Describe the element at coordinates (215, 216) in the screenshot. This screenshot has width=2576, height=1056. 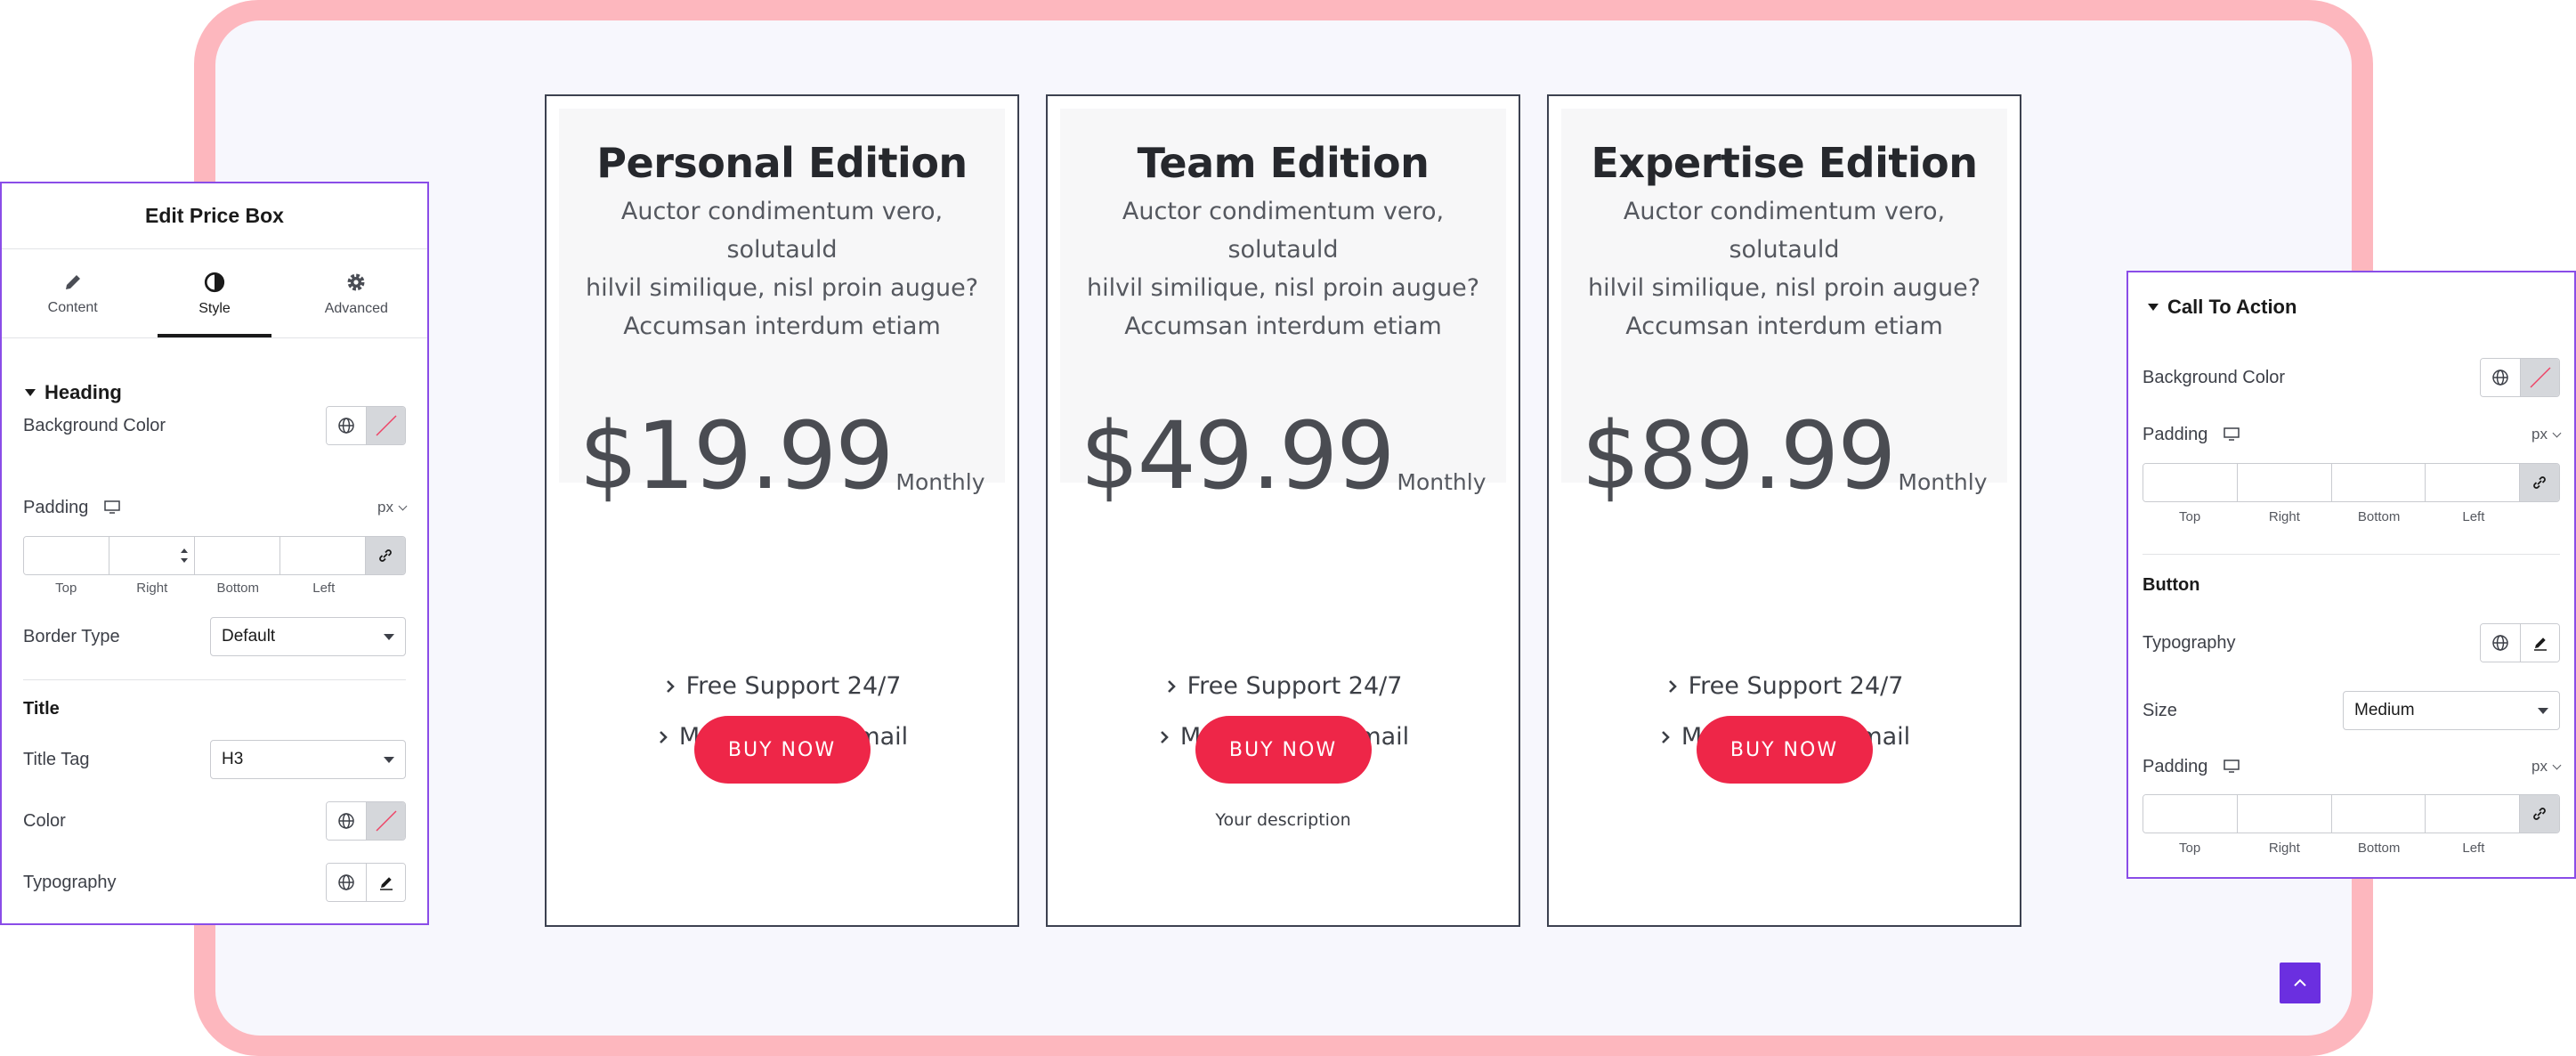
I see `panel-title: Edit Price Box` at that location.